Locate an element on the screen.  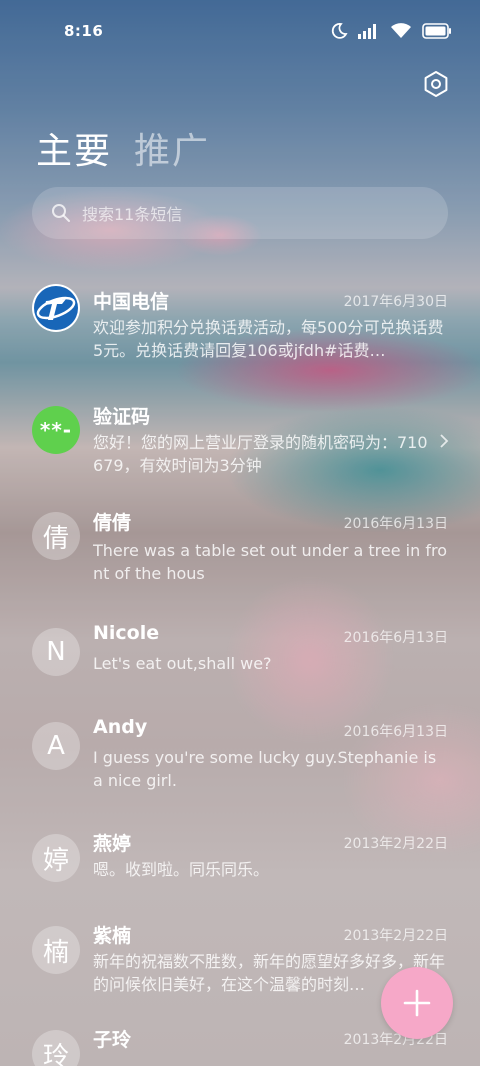
status-bar: 8:16 is located at coordinates (240, 31).